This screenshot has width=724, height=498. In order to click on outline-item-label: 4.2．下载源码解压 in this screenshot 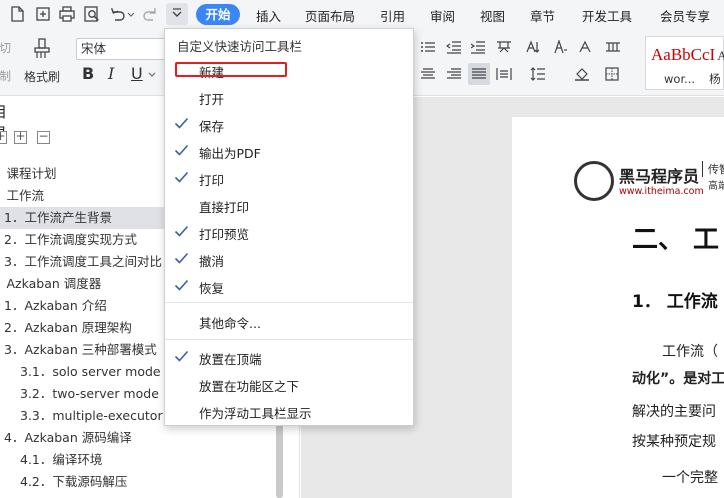, I will do `click(74, 481)`.